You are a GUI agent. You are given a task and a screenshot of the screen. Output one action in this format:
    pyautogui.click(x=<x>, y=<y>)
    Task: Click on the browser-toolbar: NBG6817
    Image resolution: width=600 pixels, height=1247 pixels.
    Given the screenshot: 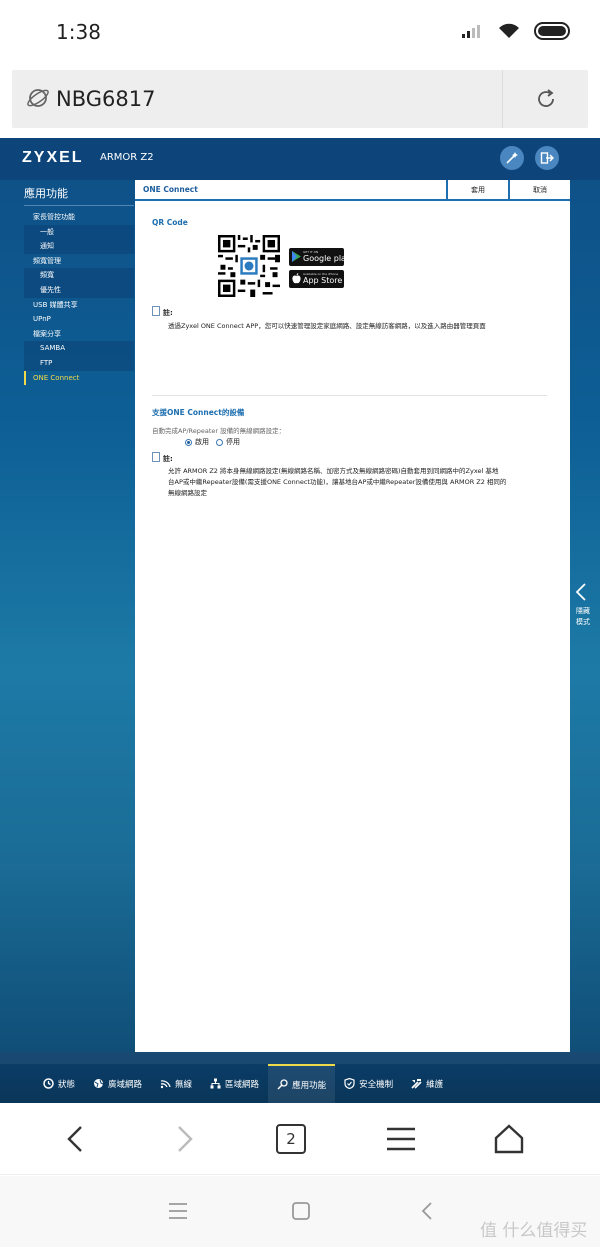 What is the action you would take?
    pyautogui.click(x=300, y=101)
    